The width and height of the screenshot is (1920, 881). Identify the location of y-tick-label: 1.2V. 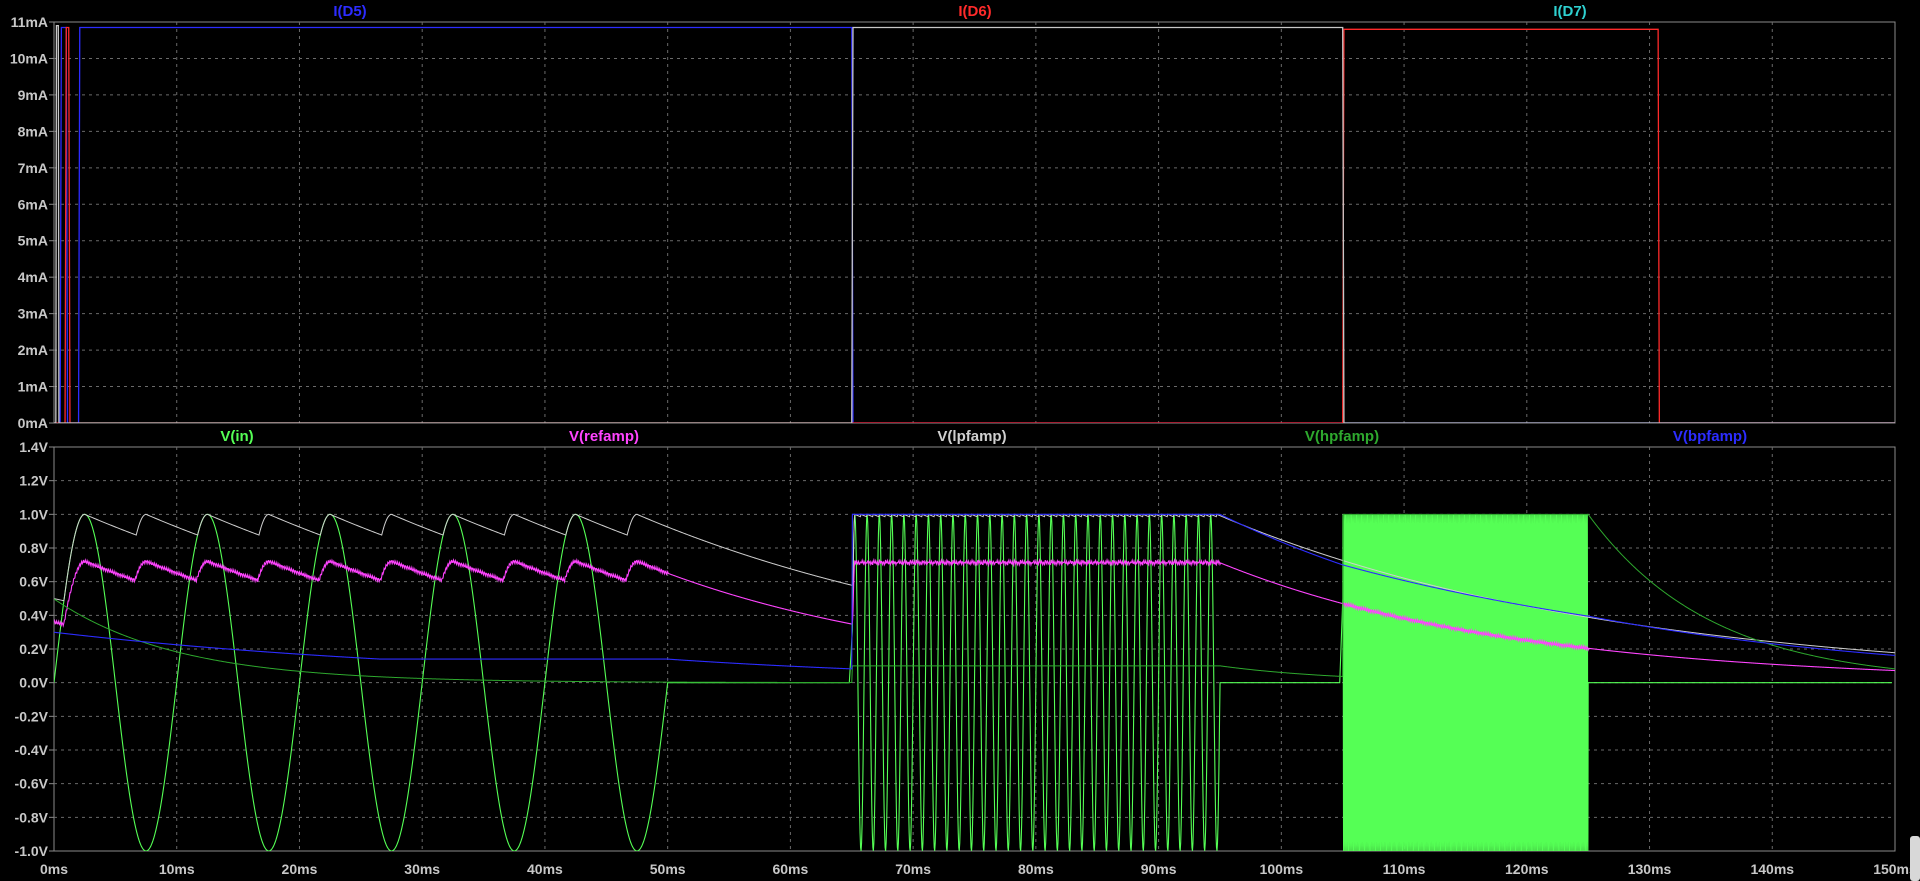
(33, 481).